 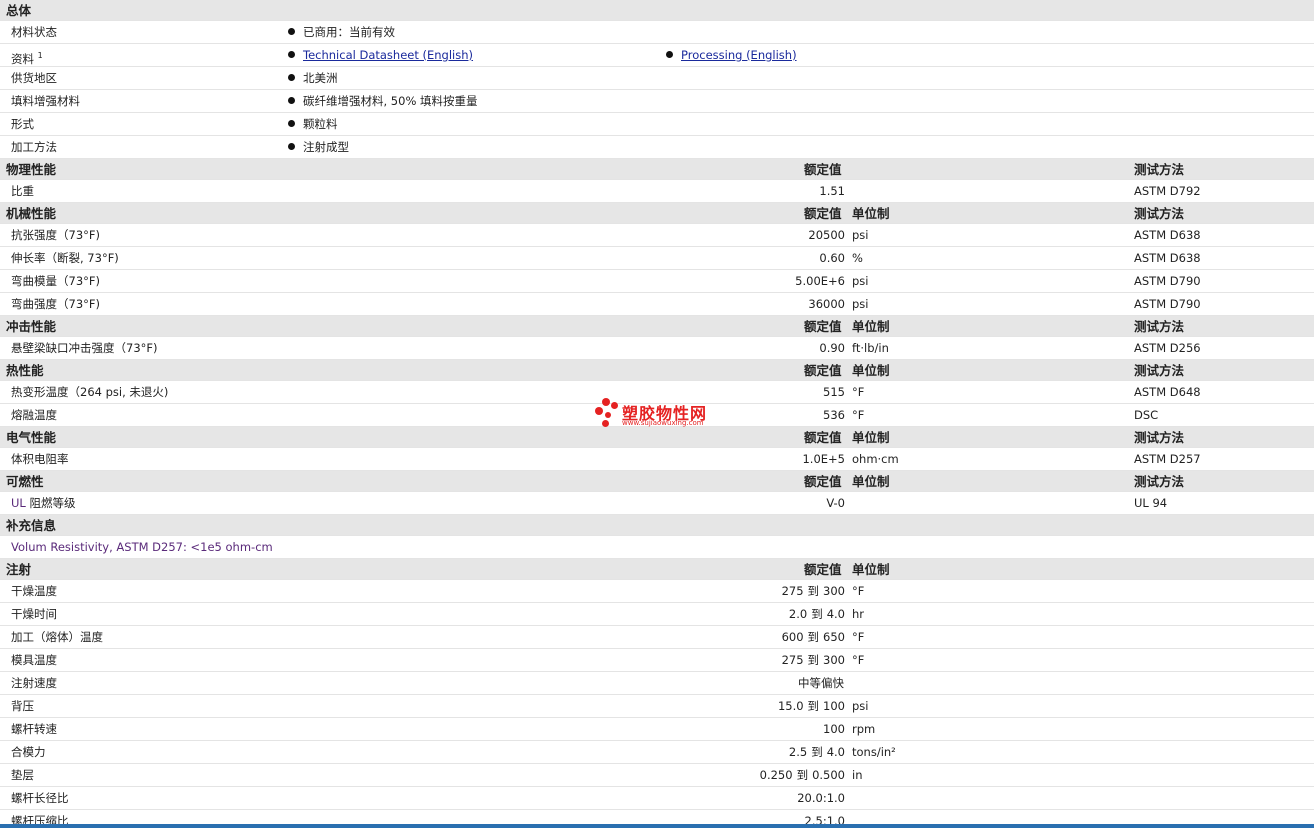 What do you see at coordinates (857, 775) in the screenshot?
I see `row-unit: in` at bounding box center [857, 775].